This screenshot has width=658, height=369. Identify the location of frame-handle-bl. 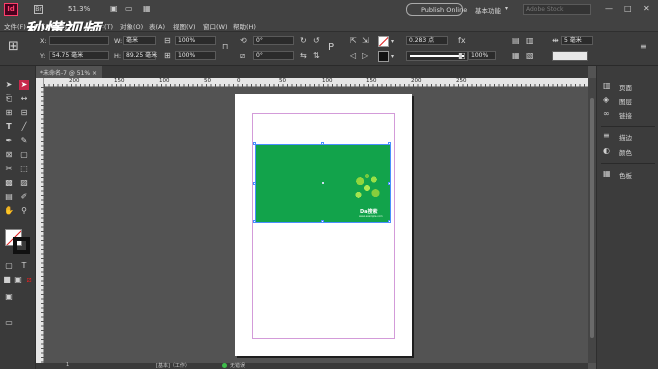
(254, 221).